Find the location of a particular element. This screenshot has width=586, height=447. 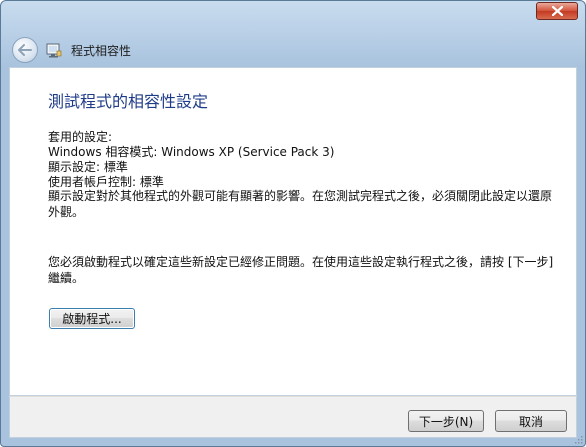

back-button is located at coordinates (25, 50).